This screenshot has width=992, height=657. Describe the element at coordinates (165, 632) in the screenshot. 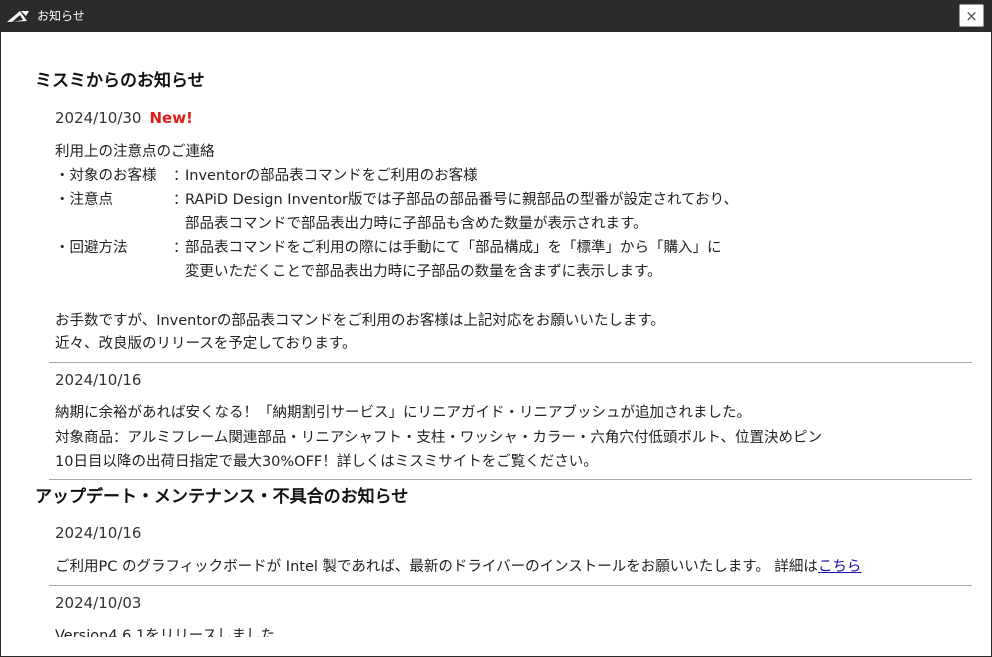

I see `notice-body-line: Version4.6.1をリリースしました` at that location.